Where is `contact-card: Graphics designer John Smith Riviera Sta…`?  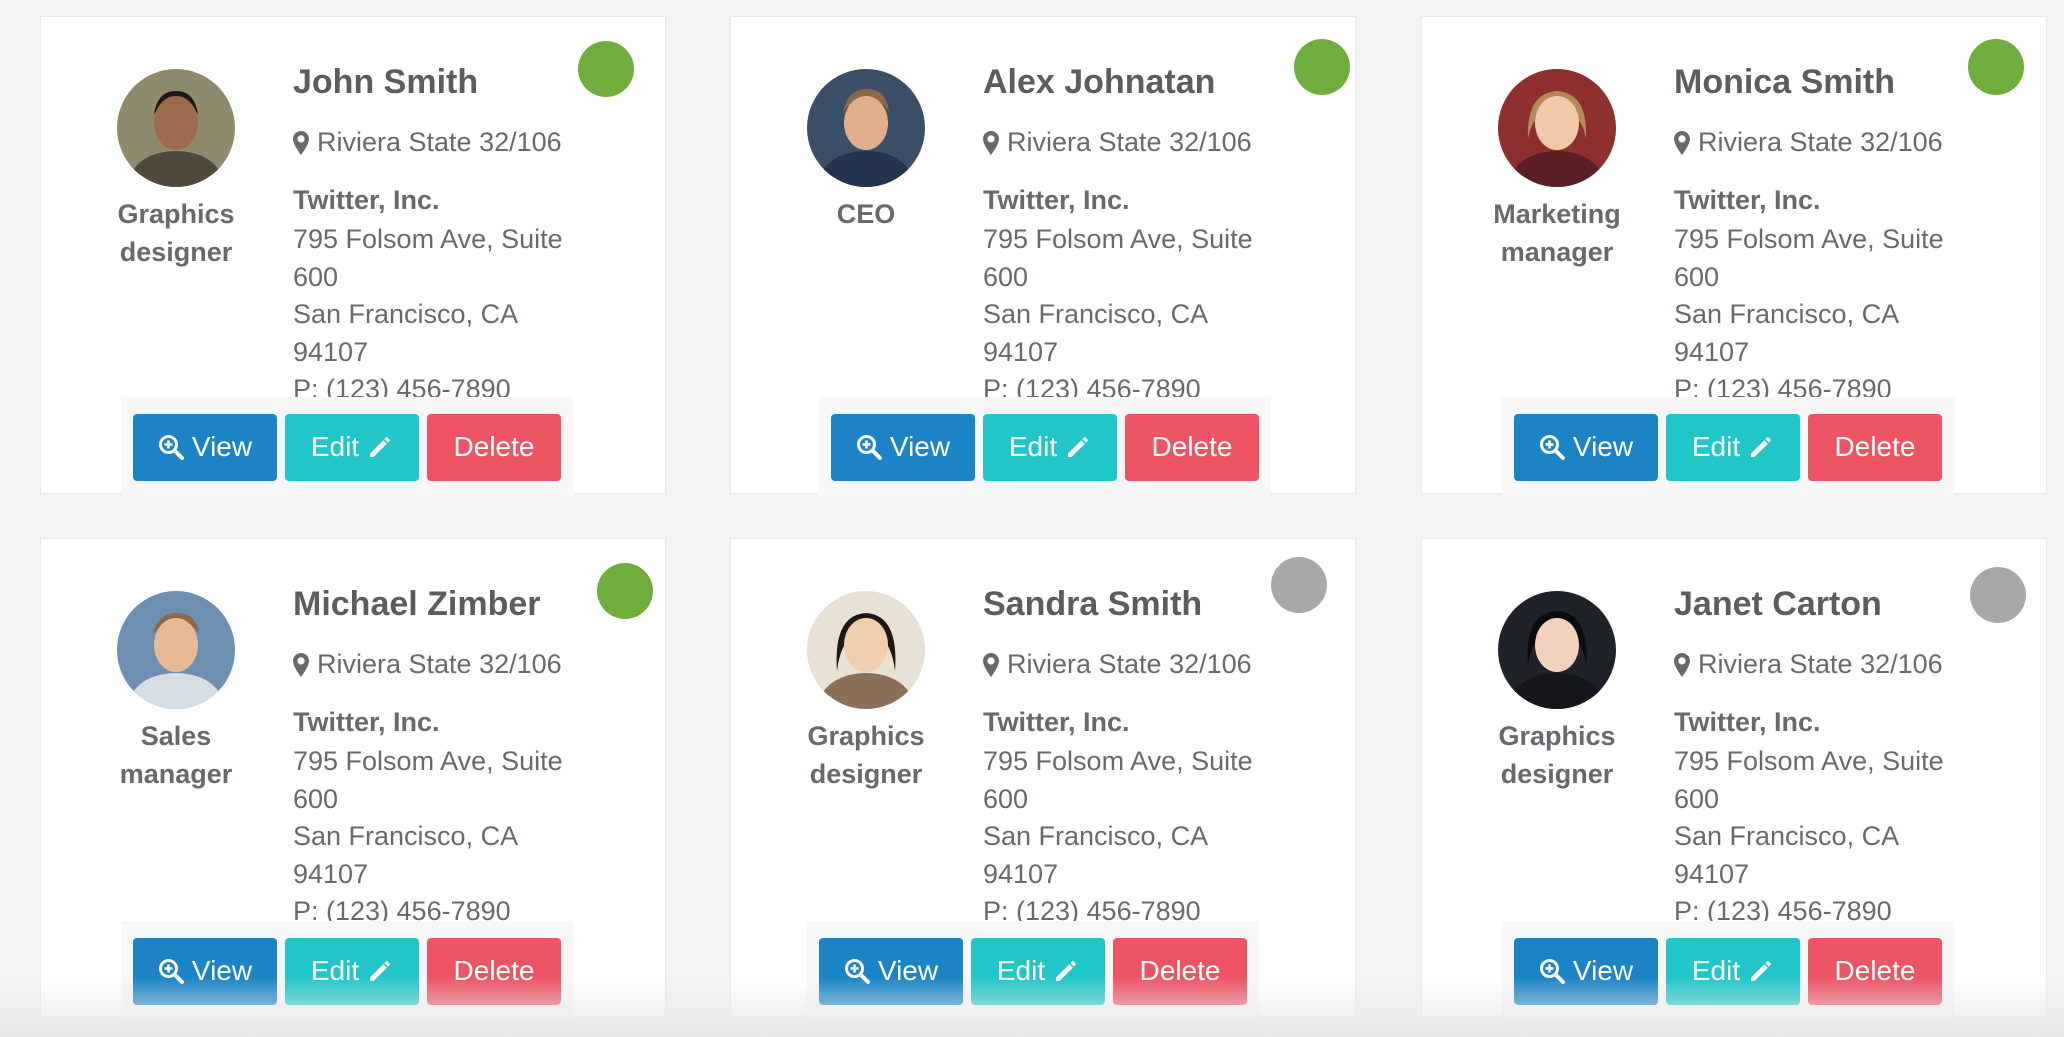 contact-card: Graphics designer John Smith Riviera Sta… is located at coordinates (353, 256).